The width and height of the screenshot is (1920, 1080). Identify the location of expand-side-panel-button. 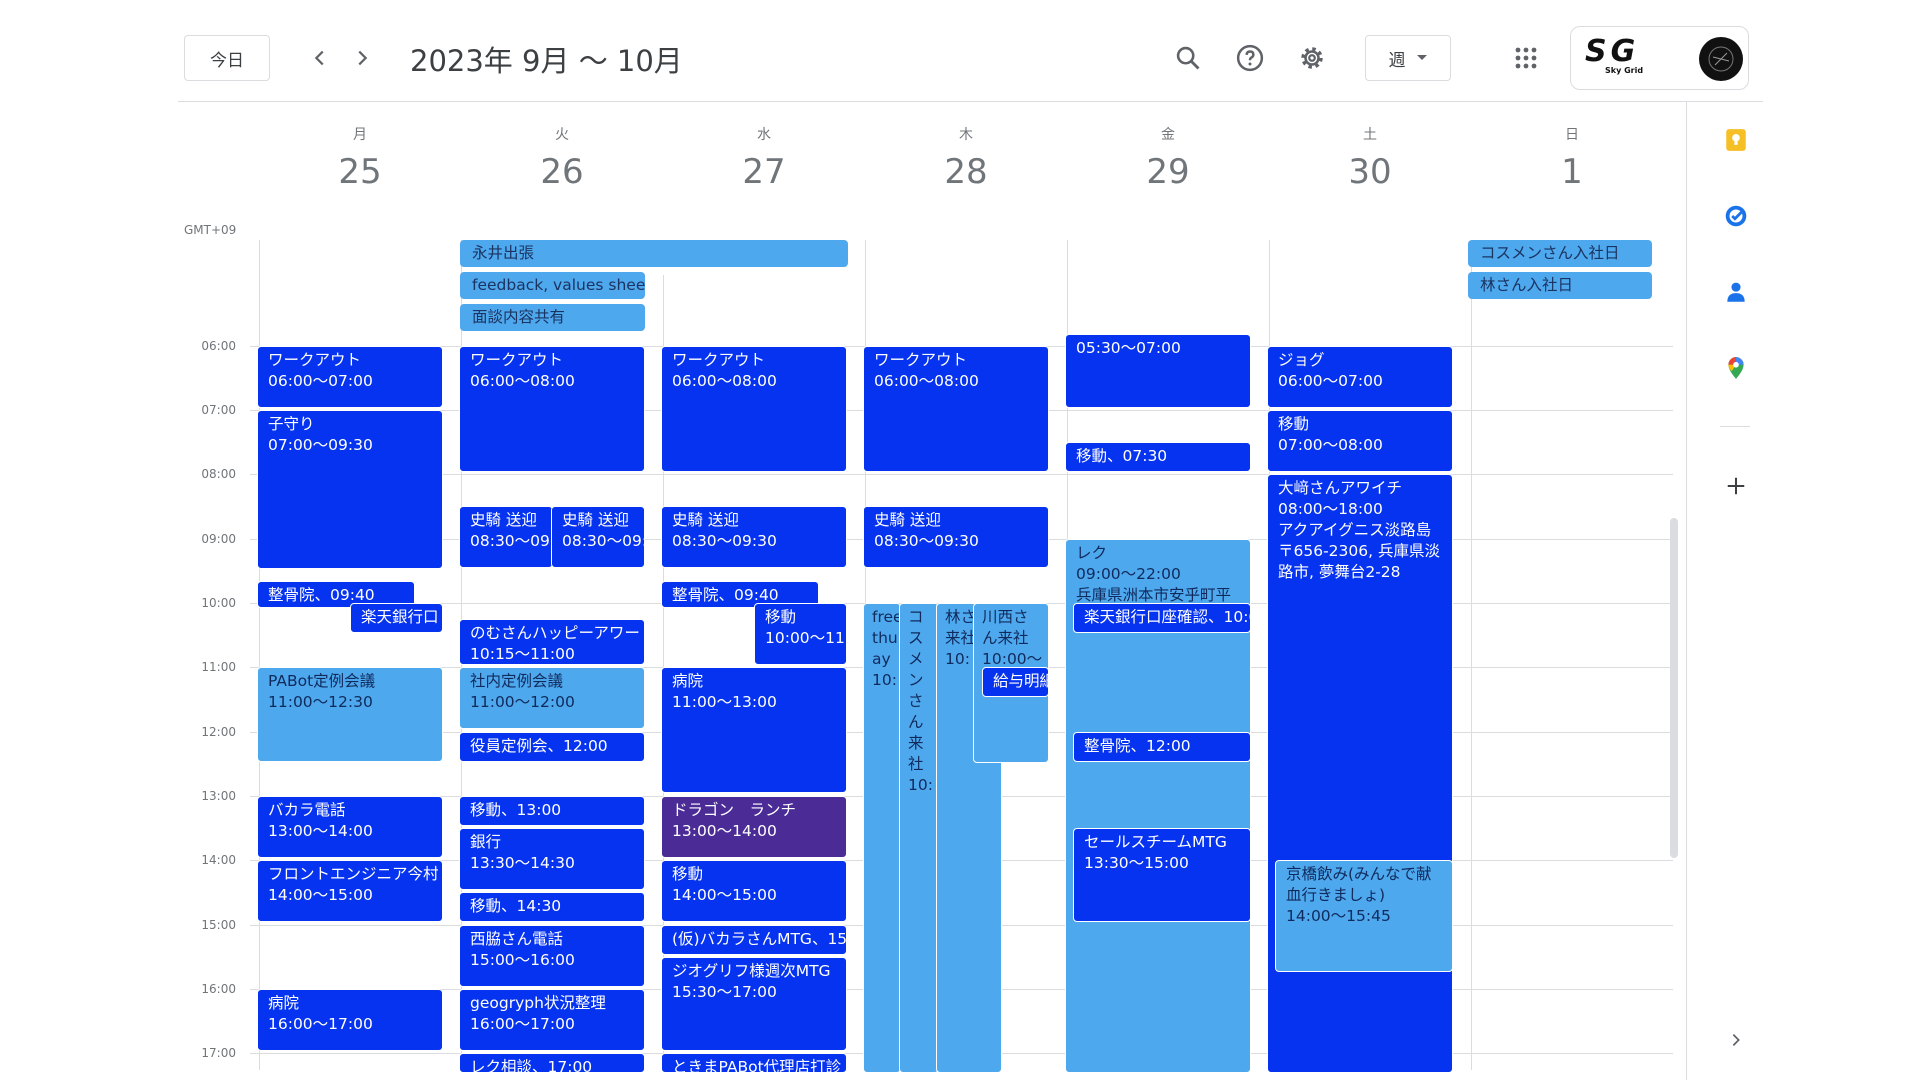
(1736, 1040).